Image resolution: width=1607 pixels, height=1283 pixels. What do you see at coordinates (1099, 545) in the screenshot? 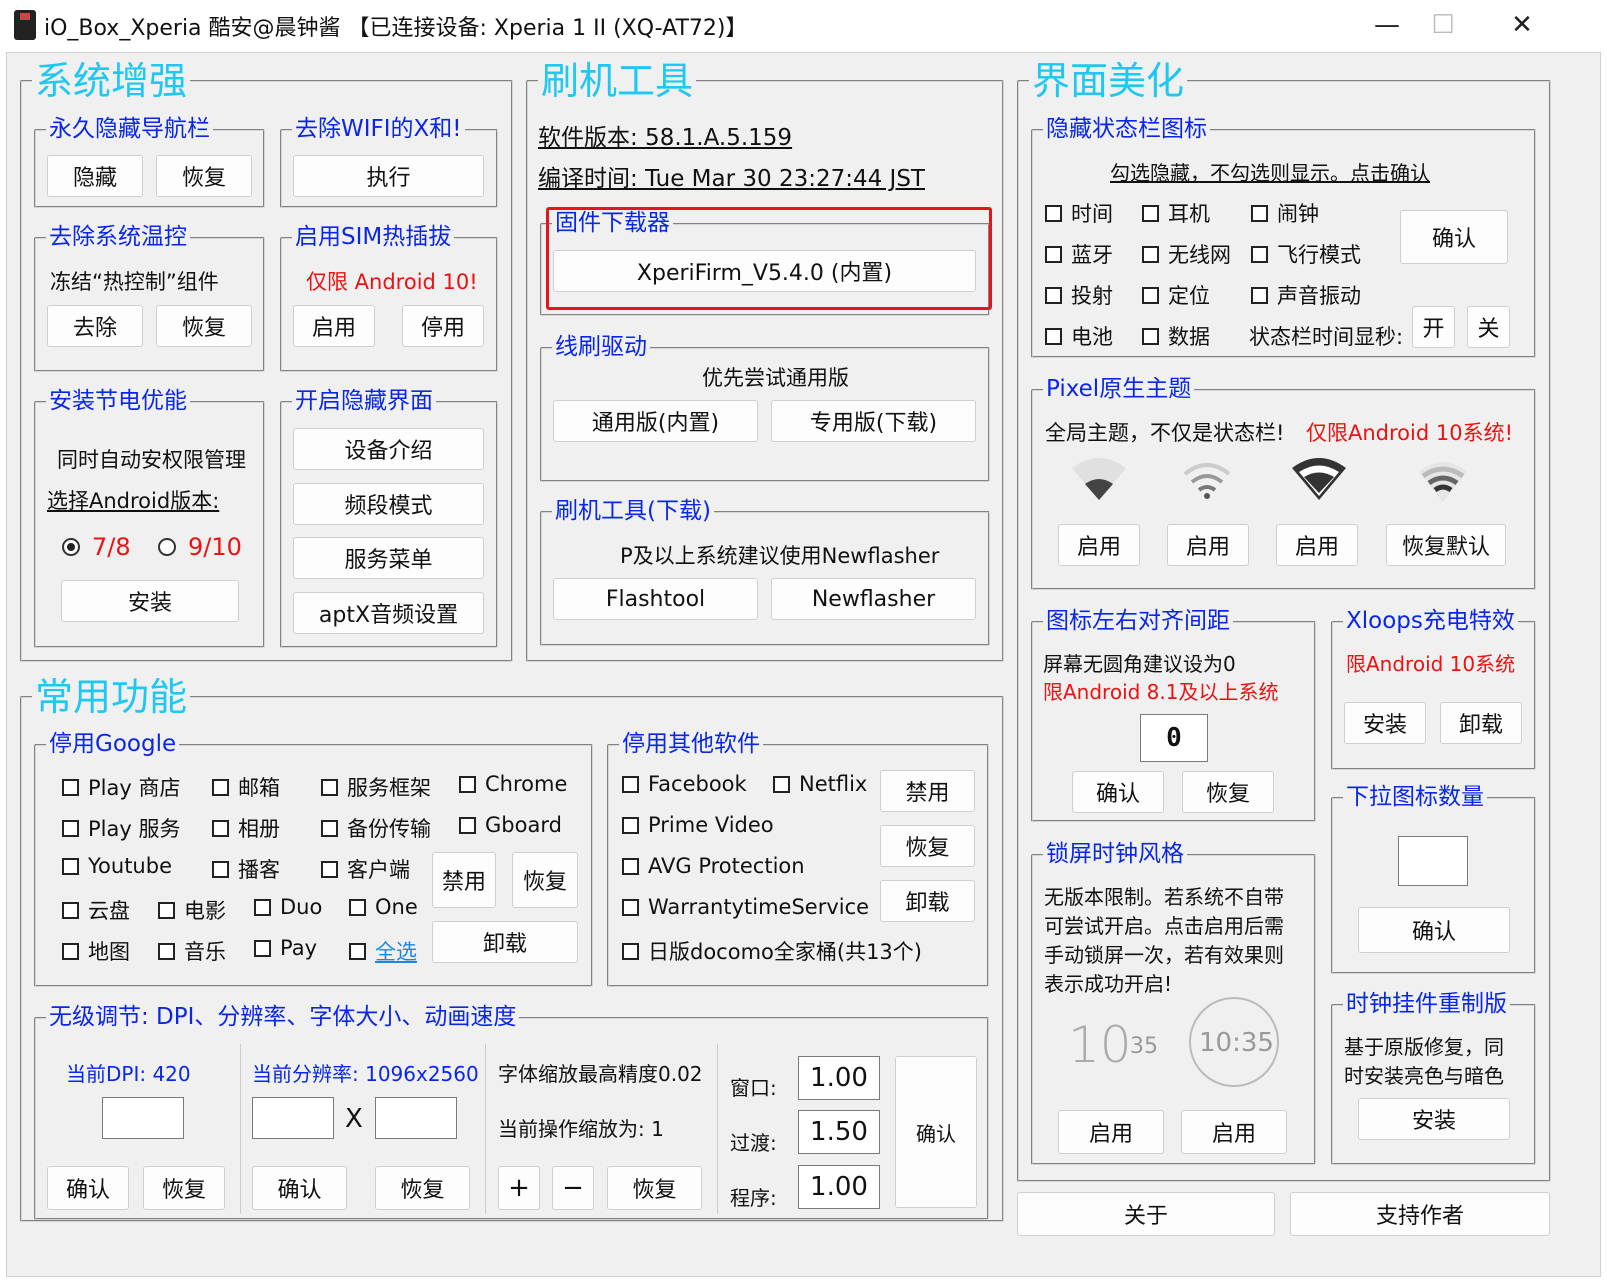
I see `pixel-theme-1-enable-button: 启用` at bounding box center [1099, 545].